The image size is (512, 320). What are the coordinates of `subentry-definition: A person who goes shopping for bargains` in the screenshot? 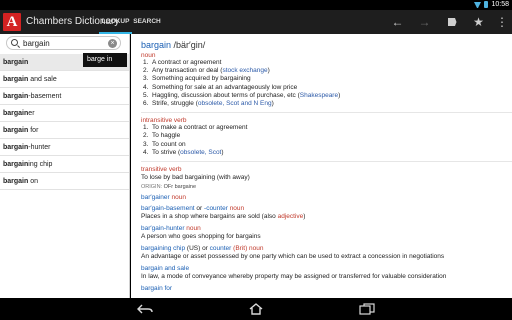 It's located at (201, 237).